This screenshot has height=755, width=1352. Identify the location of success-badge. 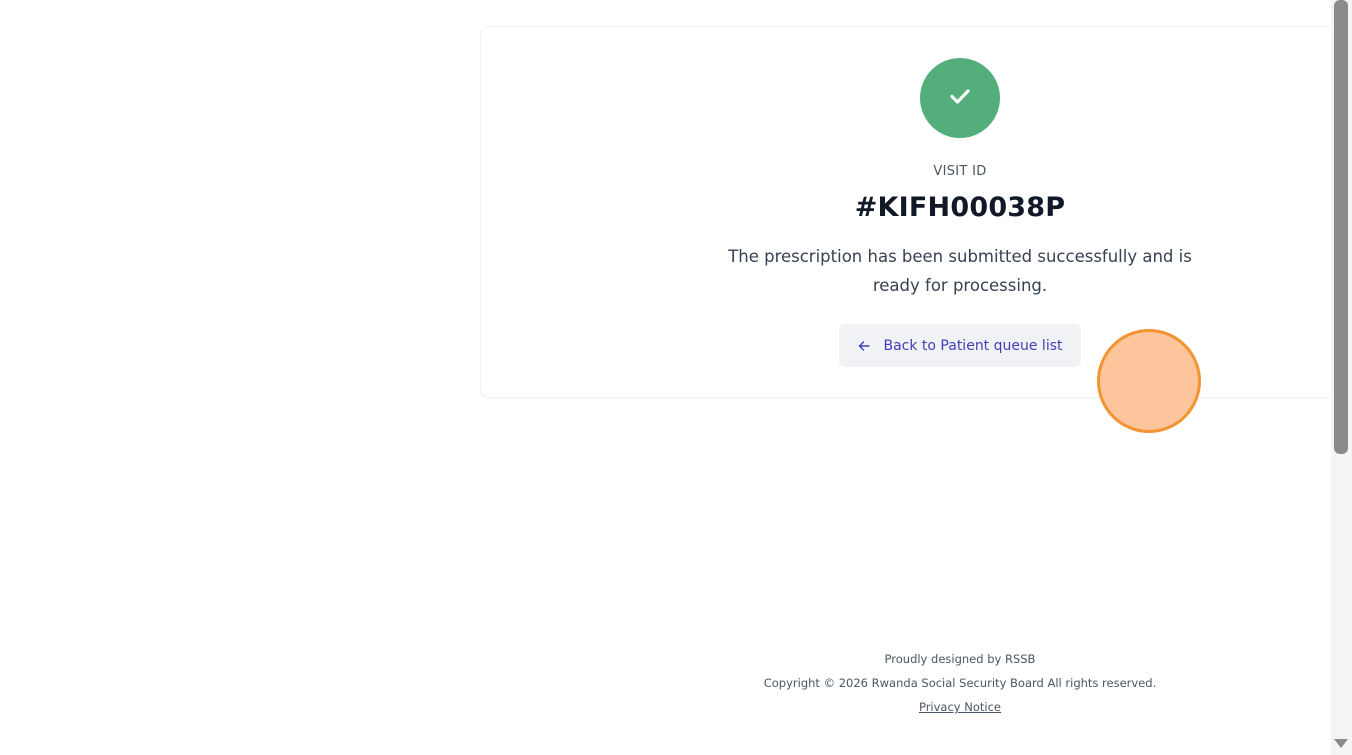
(960, 98).